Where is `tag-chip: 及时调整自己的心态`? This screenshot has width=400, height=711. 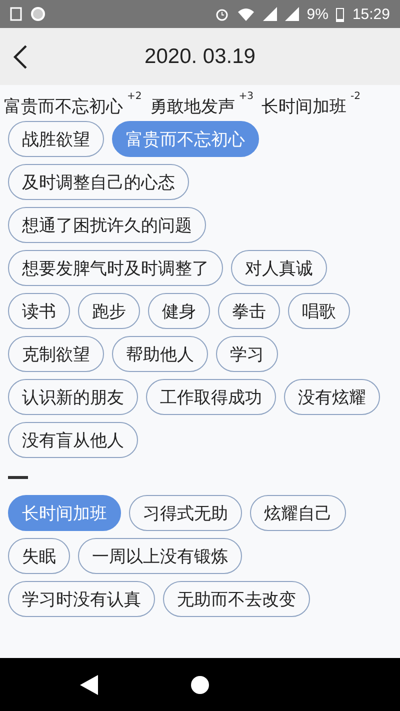
tag-chip: 及时调整自己的心态 is located at coordinates (98, 182).